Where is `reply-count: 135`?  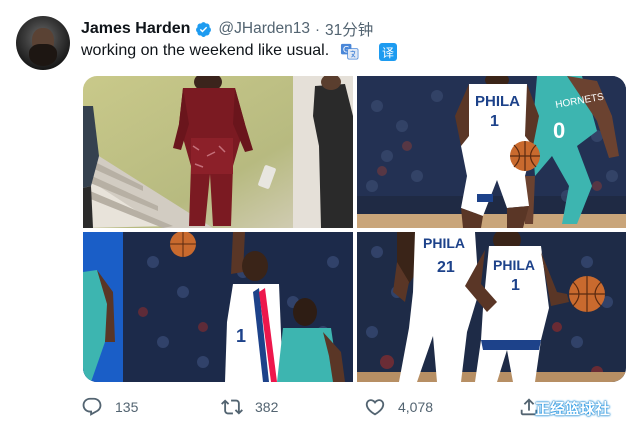 reply-count: 135 is located at coordinates (127, 407).